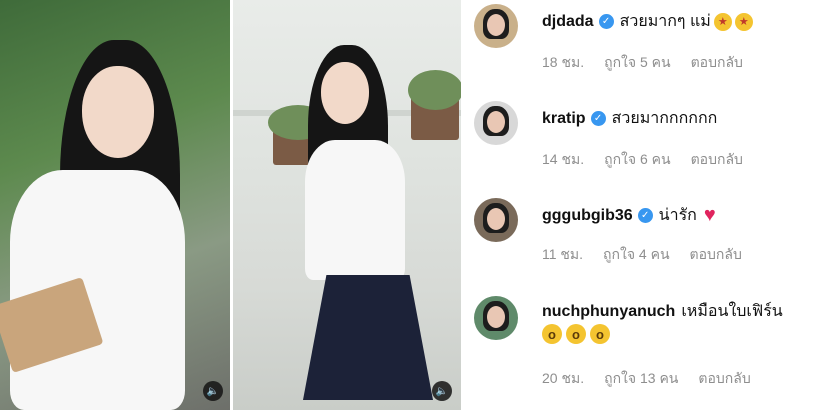 This screenshot has height=410, width=832. I want to click on comment-line: gggubgib36 ✓ น่ารัก ♥, so click(631, 215).